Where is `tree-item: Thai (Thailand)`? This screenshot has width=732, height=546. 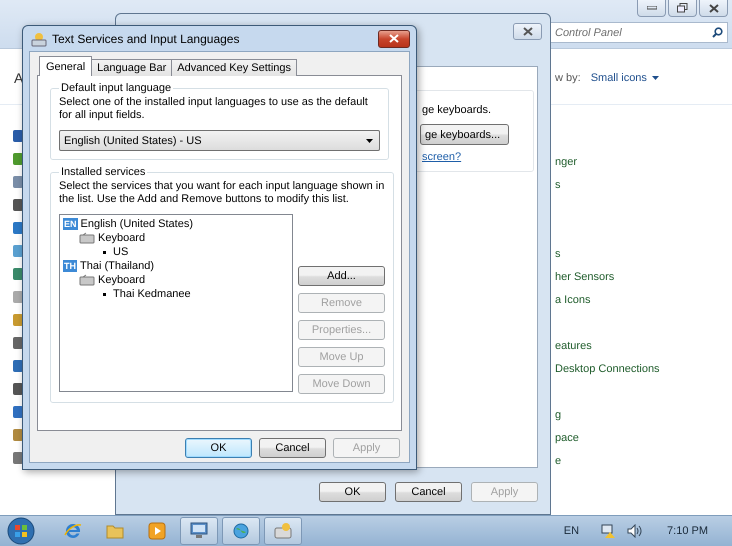 tree-item: Thai (Thailand) is located at coordinates (117, 266).